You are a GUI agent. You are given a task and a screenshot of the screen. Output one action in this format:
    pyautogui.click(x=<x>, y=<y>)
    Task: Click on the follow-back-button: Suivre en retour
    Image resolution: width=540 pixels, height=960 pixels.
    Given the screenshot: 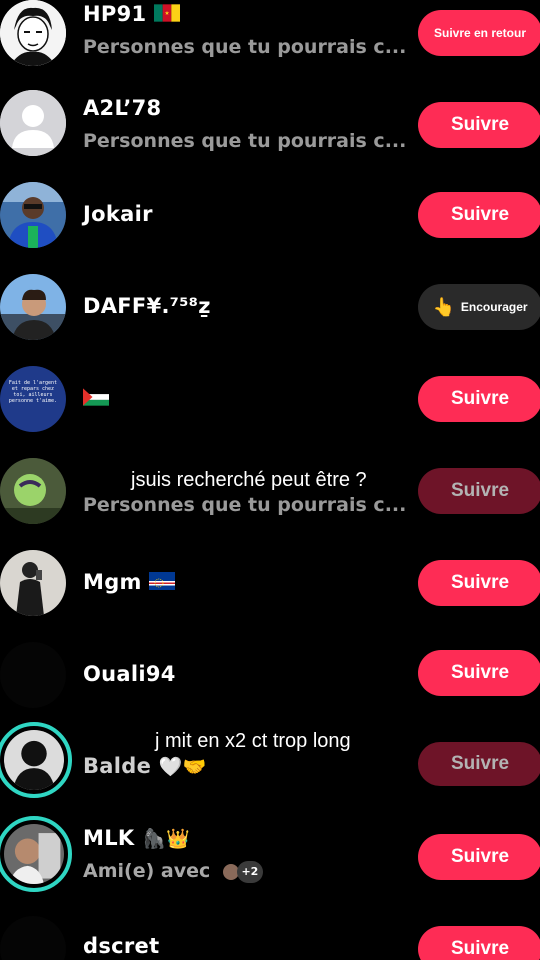 What is the action you would take?
    pyautogui.click(x=479, y=33)
    